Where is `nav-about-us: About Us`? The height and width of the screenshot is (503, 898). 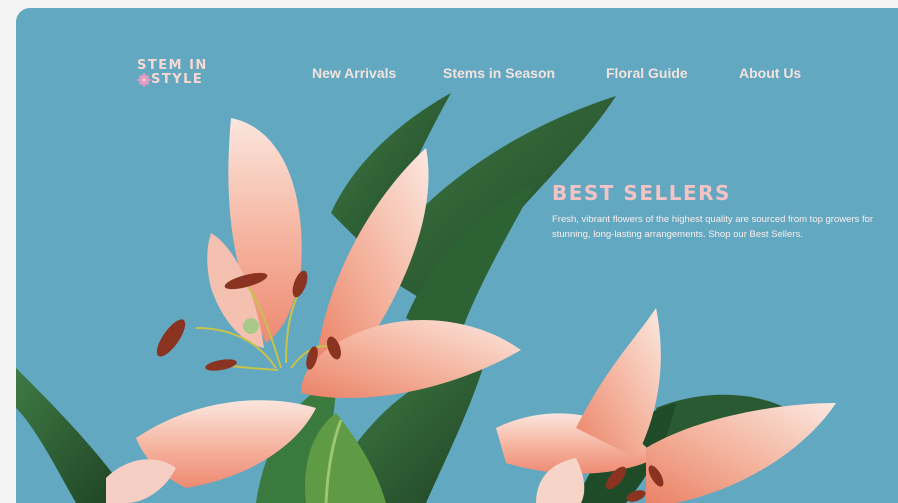 nav-about-us: About Us is located at coordinates (770, 73).